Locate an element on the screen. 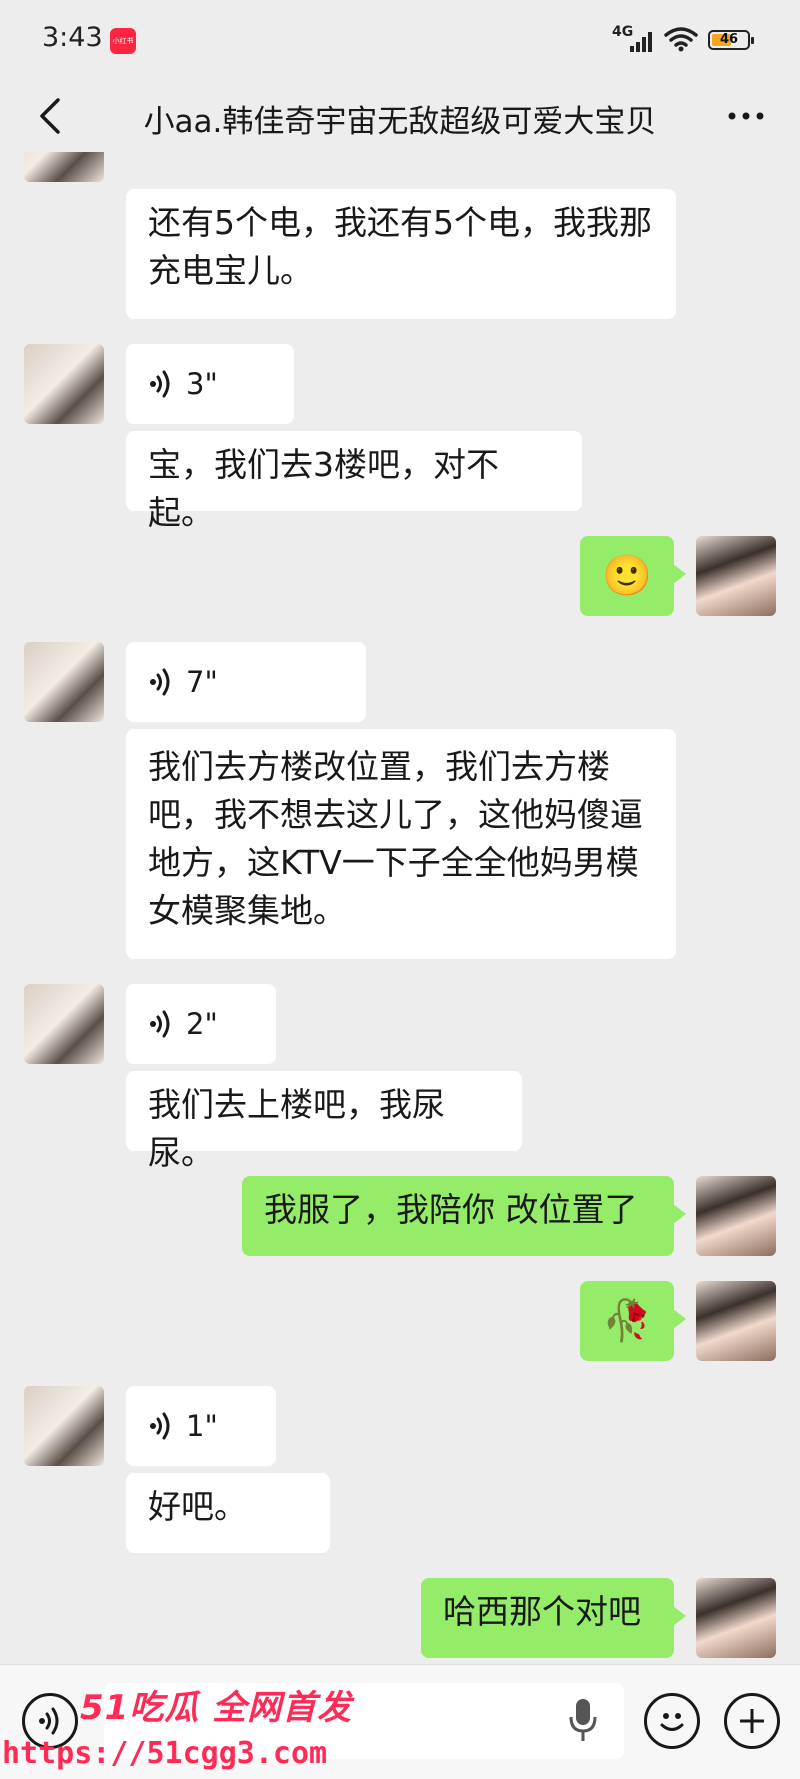 The height and width of the screenshot is (1779, 800). smile-emoji-icon: 🙂 is located at coordinates (627, 576).